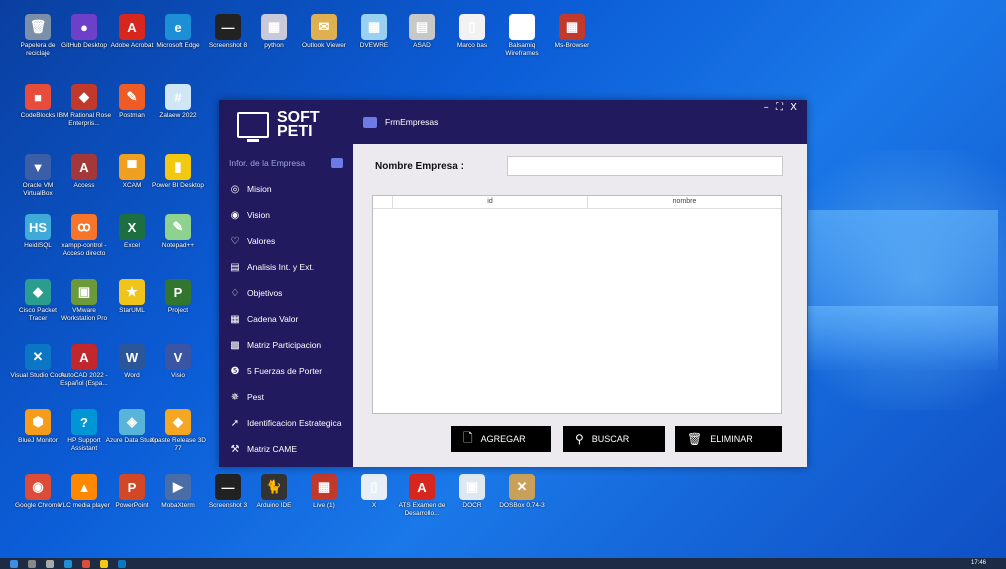 Image resolution: width=1006 pixels, height=569 pixels. I want to click on windows-start-icon, so click(14, 563).